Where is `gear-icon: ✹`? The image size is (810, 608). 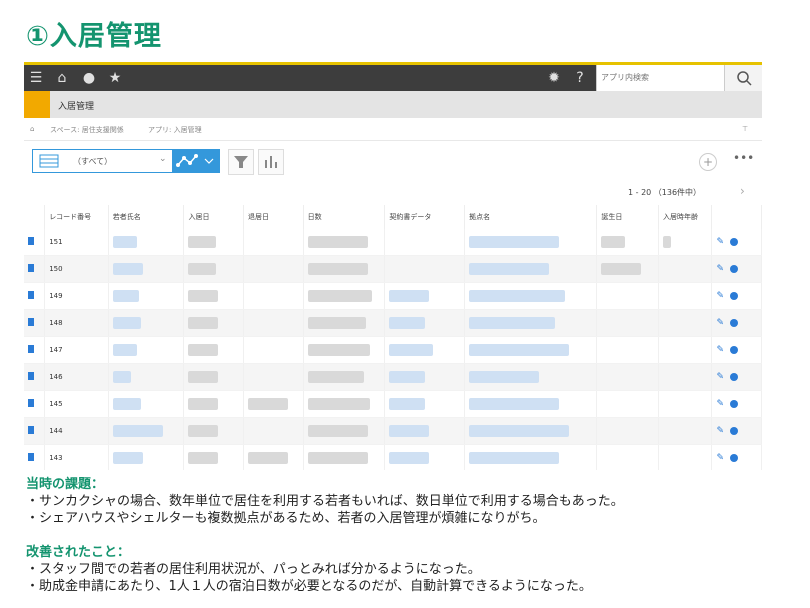 gear-icon: ✹ is located at coordinates (554, 78).